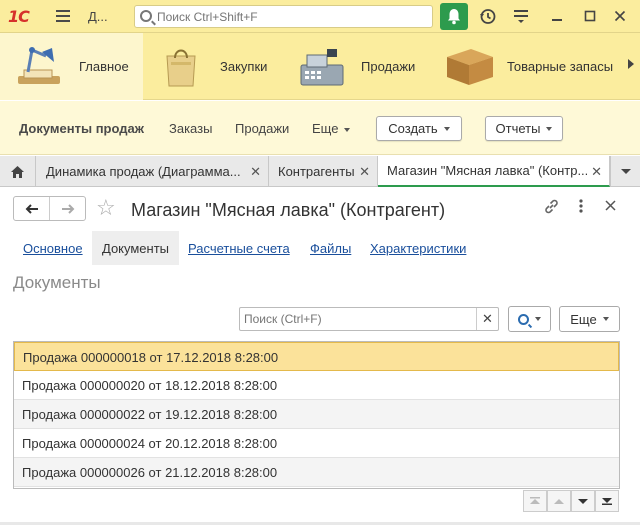 This screenshot has width=640, height=525. I want to click on shopping-bag-icon, so click(181, 68).